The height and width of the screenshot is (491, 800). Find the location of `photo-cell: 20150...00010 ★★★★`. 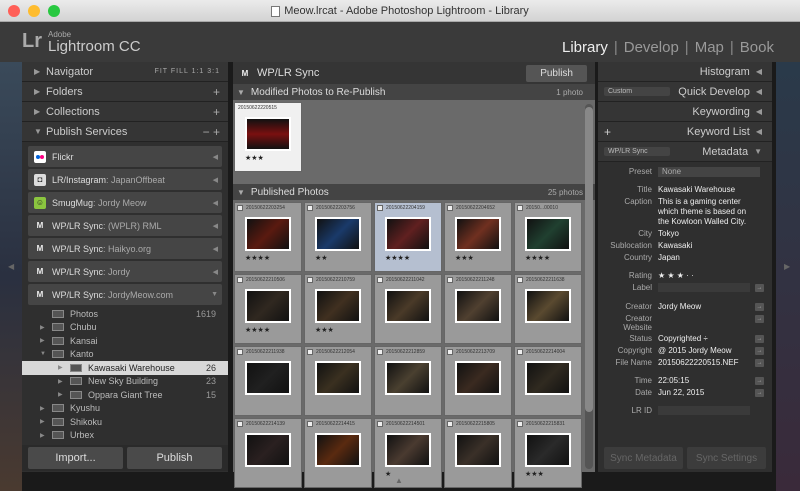

photo-cell: 20150...00010 ★★★★ is located at coordinates (548, 237).